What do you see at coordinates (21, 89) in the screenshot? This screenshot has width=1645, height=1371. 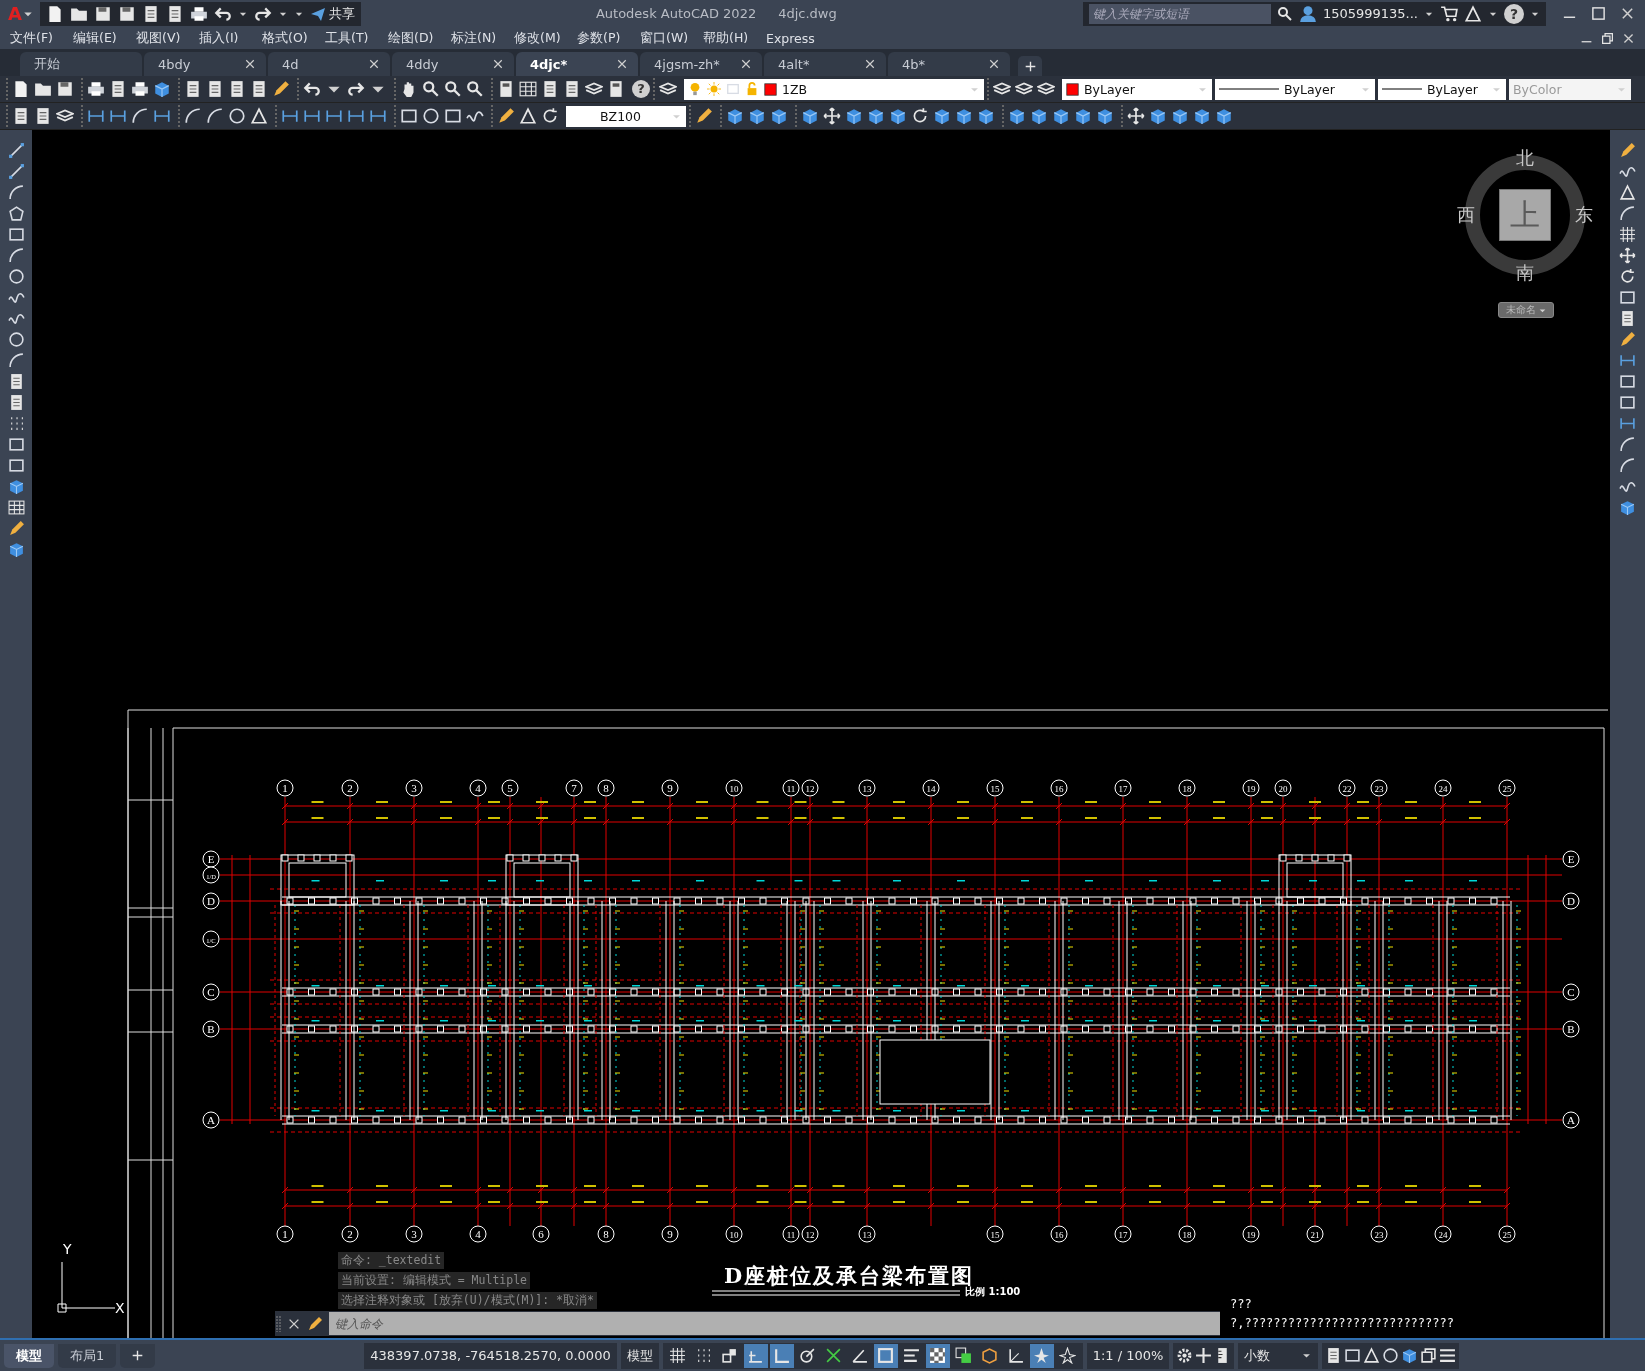 I see `page-icon` at bounding box center [21, 89].